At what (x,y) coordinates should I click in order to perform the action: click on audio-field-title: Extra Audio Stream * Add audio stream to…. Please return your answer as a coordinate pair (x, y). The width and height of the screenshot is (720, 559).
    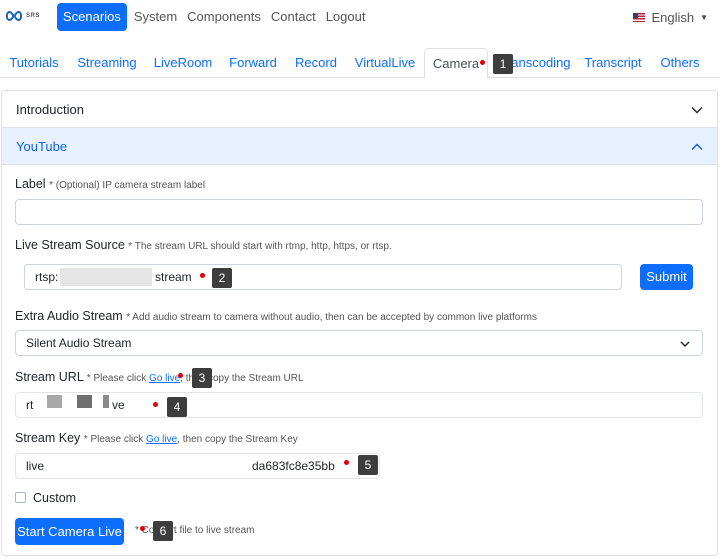
    Looking at the image, I should click on (276, 316).